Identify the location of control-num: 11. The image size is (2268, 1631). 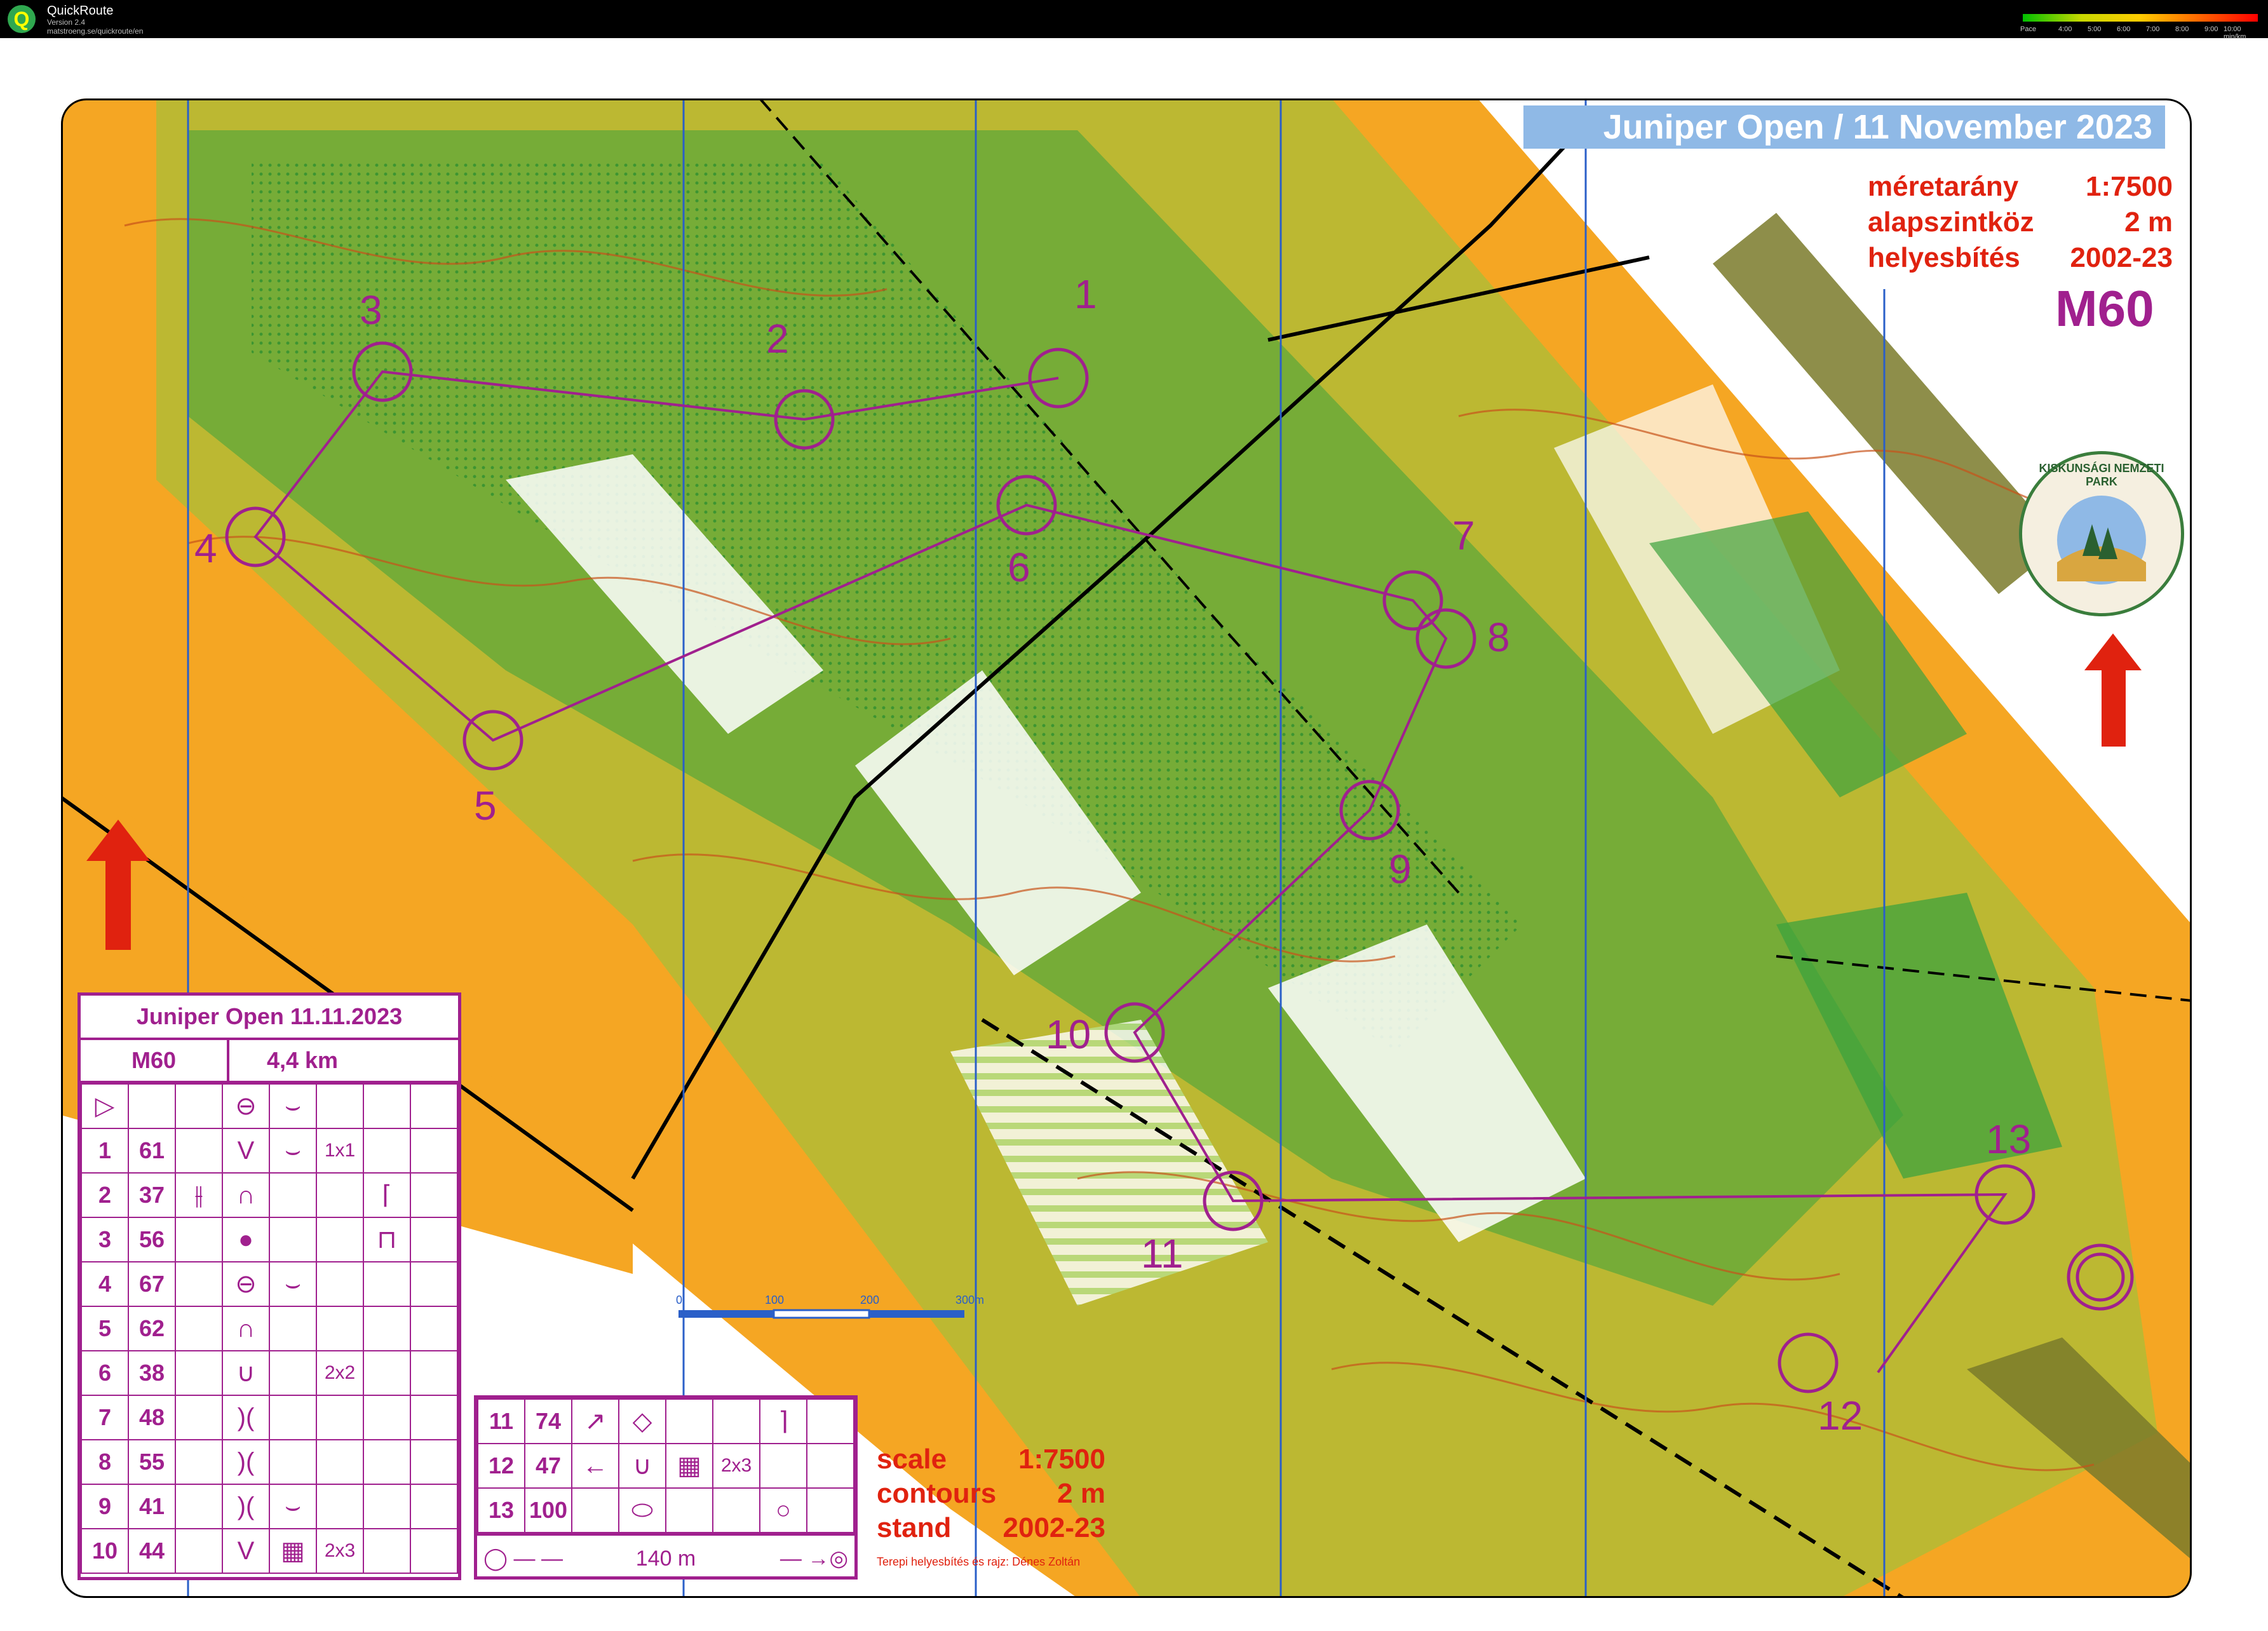
(501, 1421).